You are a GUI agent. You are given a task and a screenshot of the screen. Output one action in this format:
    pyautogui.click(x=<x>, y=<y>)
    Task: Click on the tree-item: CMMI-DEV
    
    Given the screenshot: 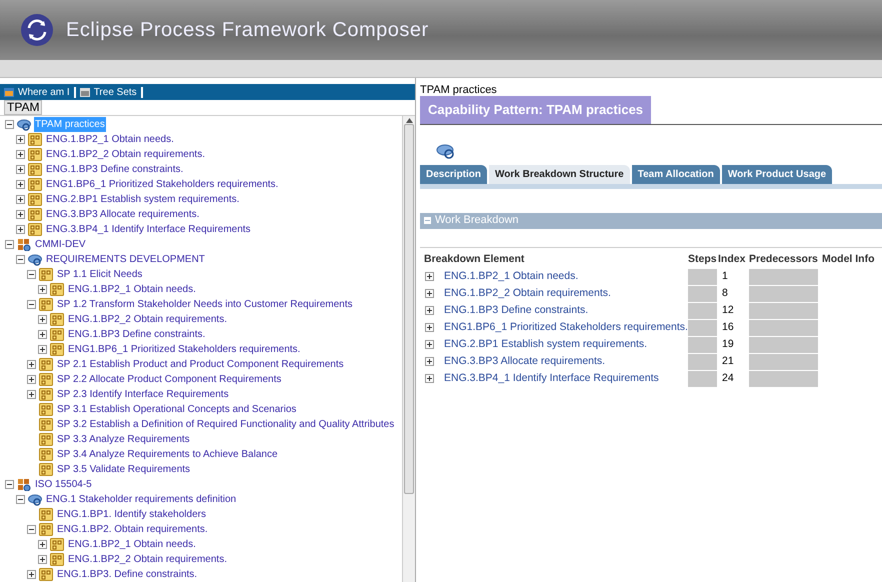 What is the action you would take?
    pyautogui.click(x=60, y=244)
    